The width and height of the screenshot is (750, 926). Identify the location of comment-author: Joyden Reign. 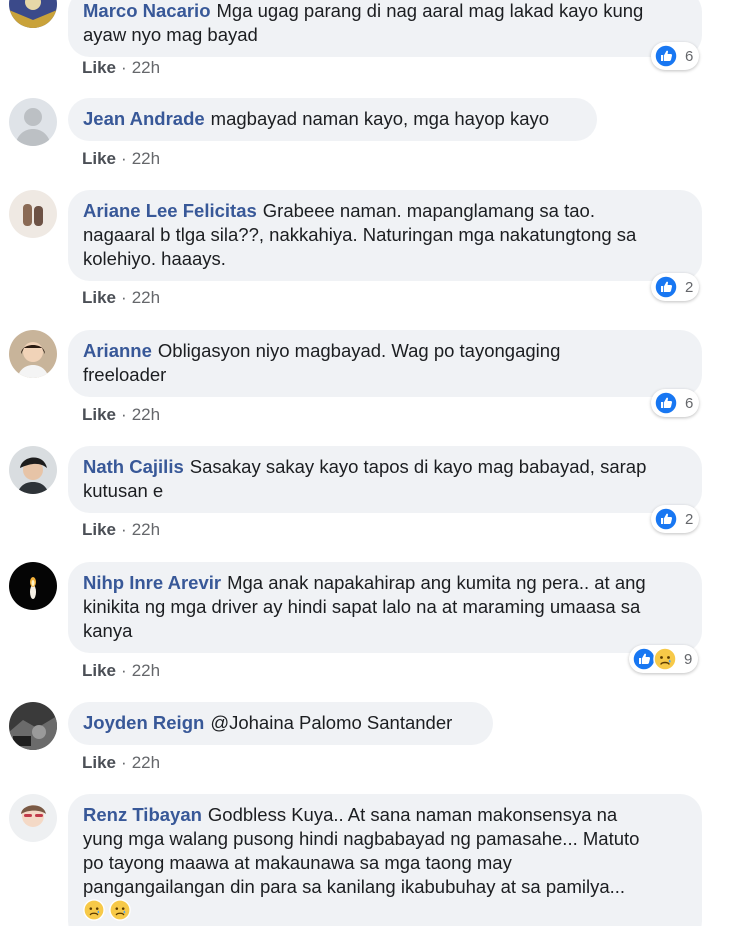
(143, 722).